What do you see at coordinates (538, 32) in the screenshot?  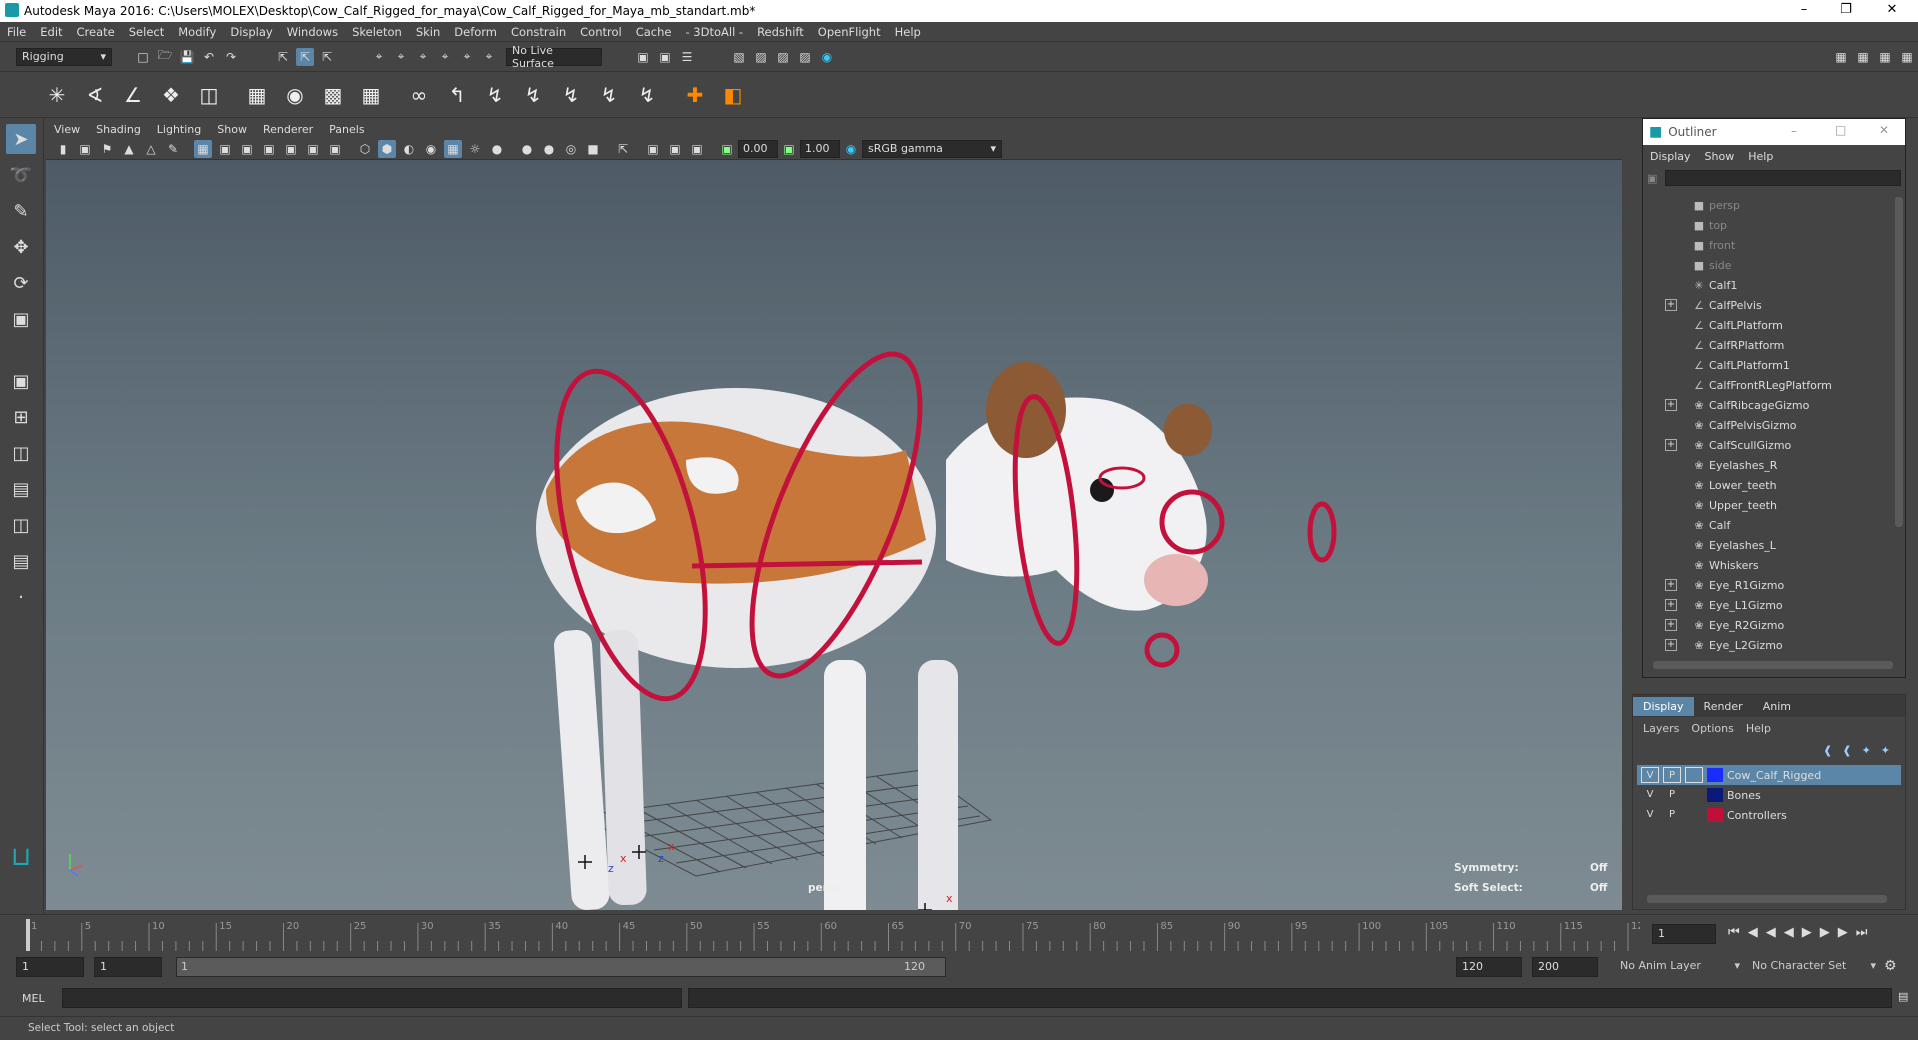 I see `menu-constrain: Constrain` at bounding box center [538, 32].